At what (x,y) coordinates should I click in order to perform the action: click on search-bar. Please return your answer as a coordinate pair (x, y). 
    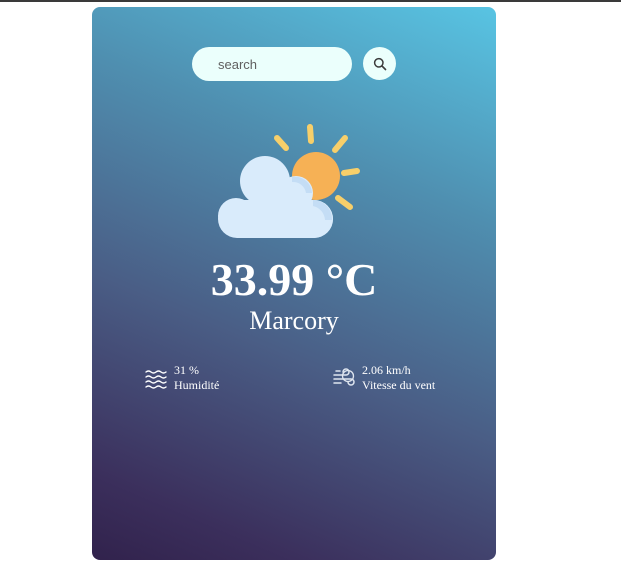
    Looking at the image, I should click on (294, 64).